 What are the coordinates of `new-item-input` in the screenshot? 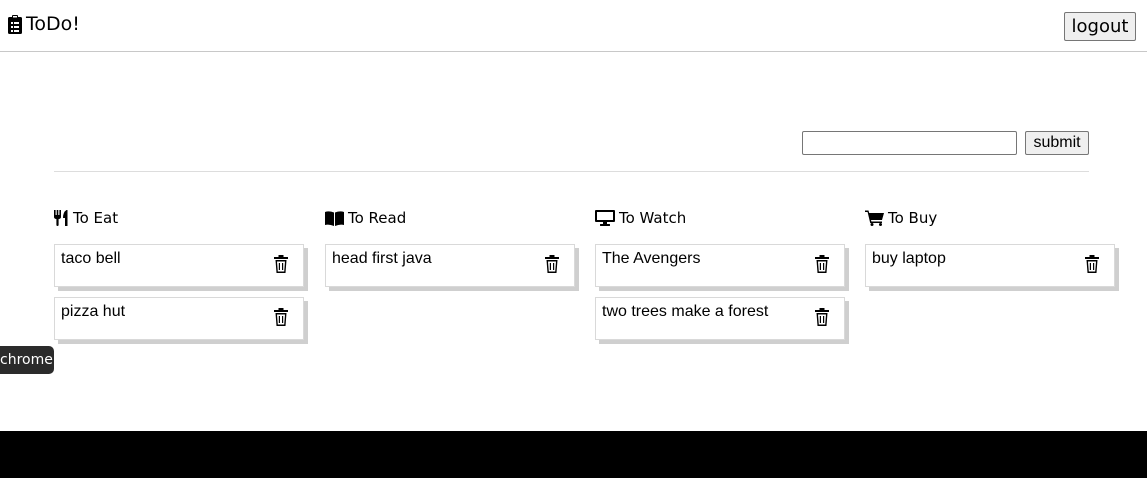 It's located at (909, 143).